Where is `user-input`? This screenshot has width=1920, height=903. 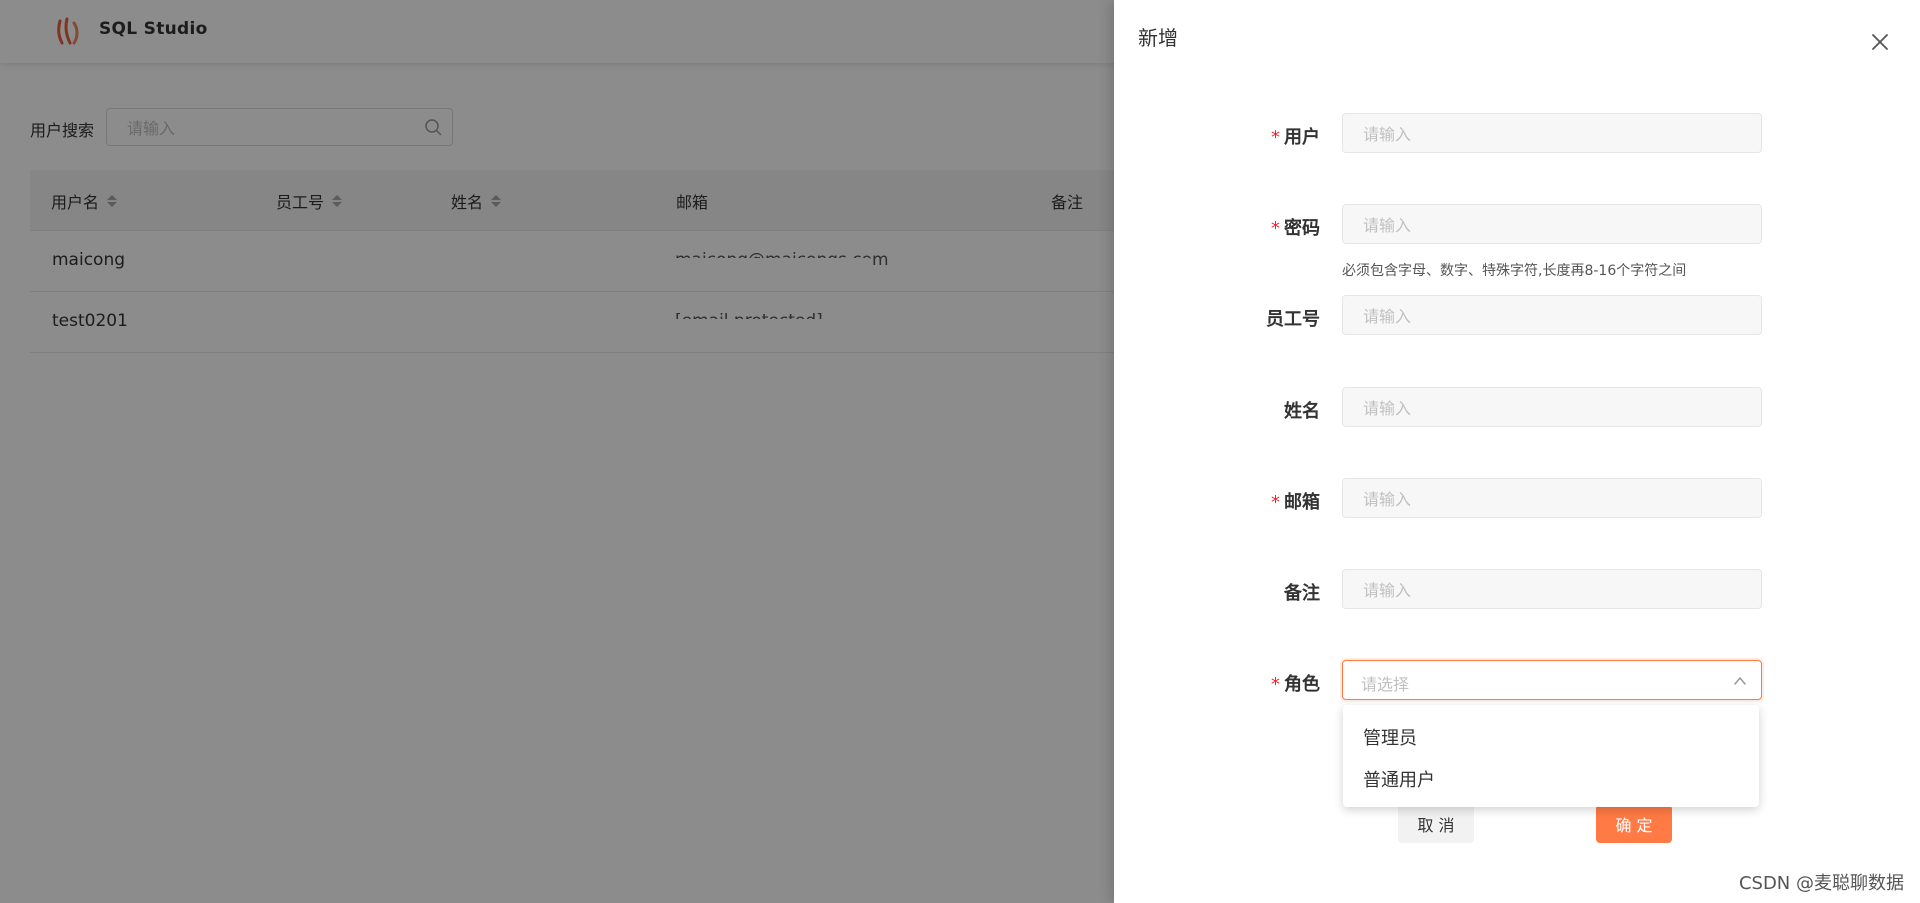 user-input is located at coordinates (1553, 134).